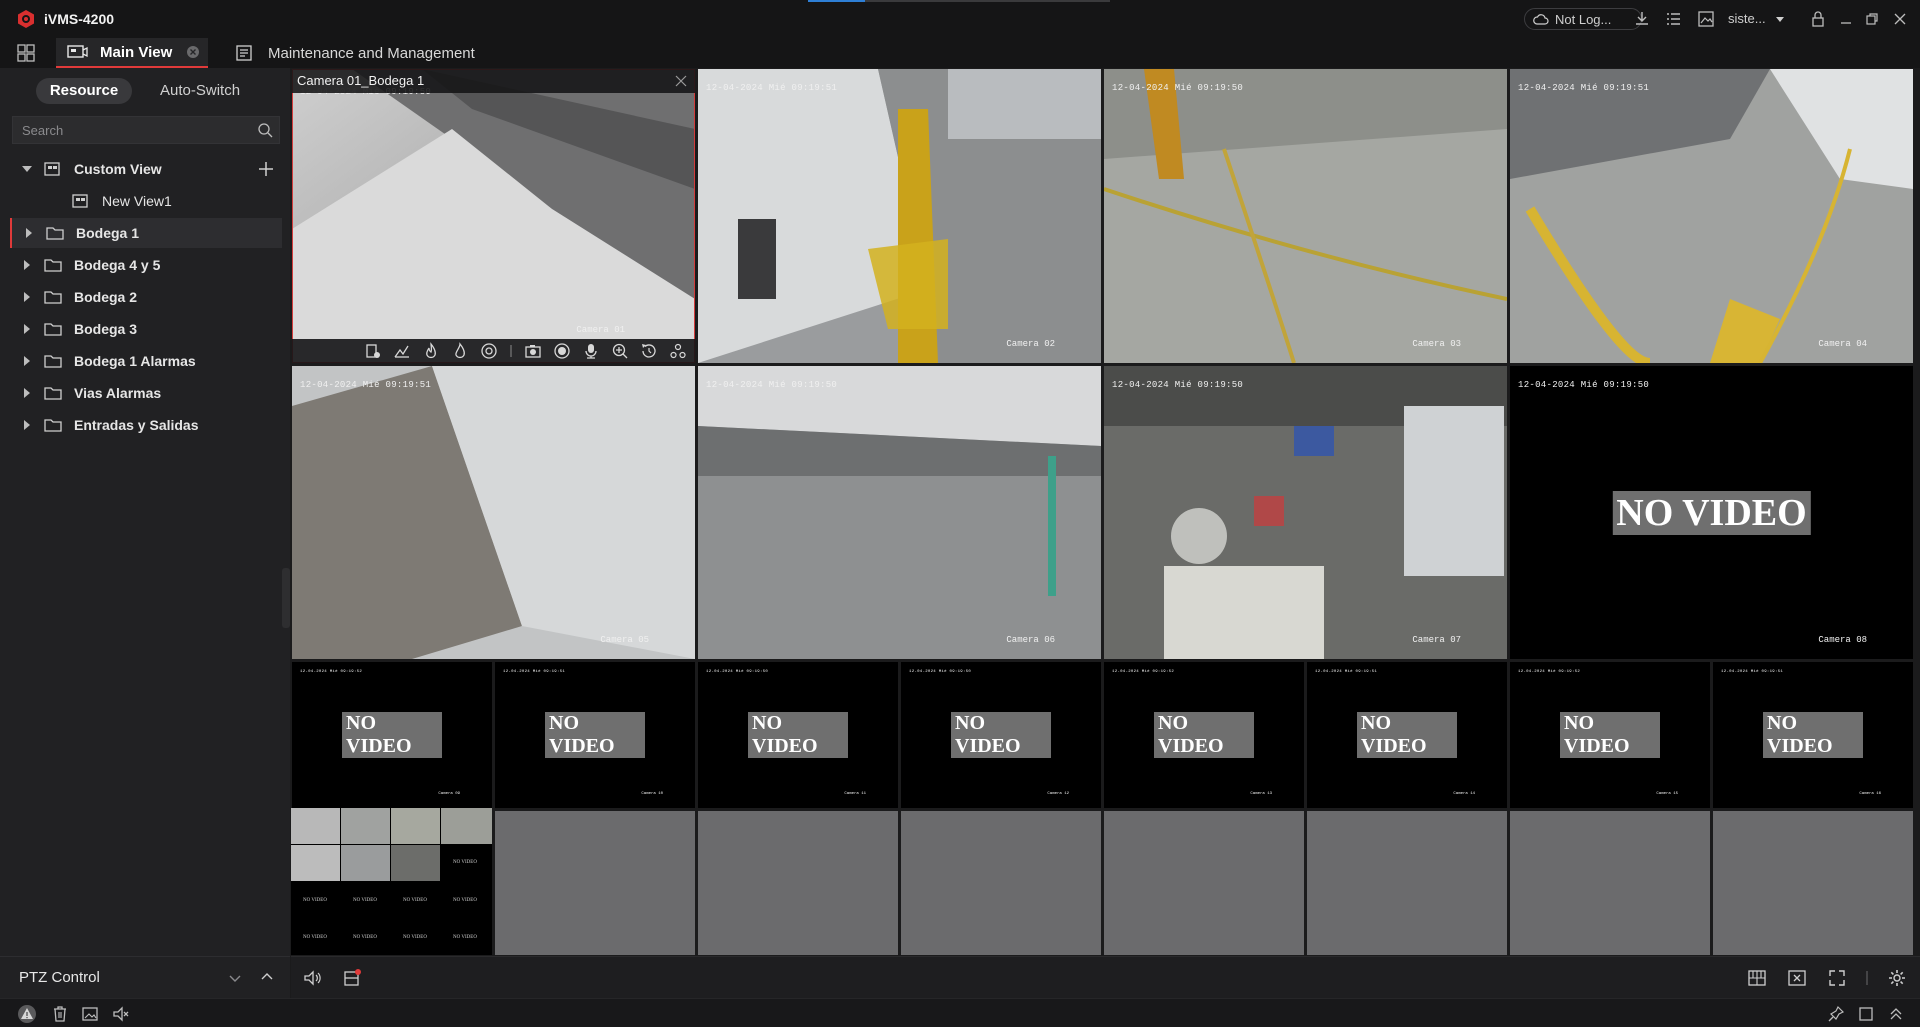 The width and height of the screenshot is (1920, 1027). Describe the element at coordinates (52, 169) in the screenshot. I see `custom-view-icon` at that location.